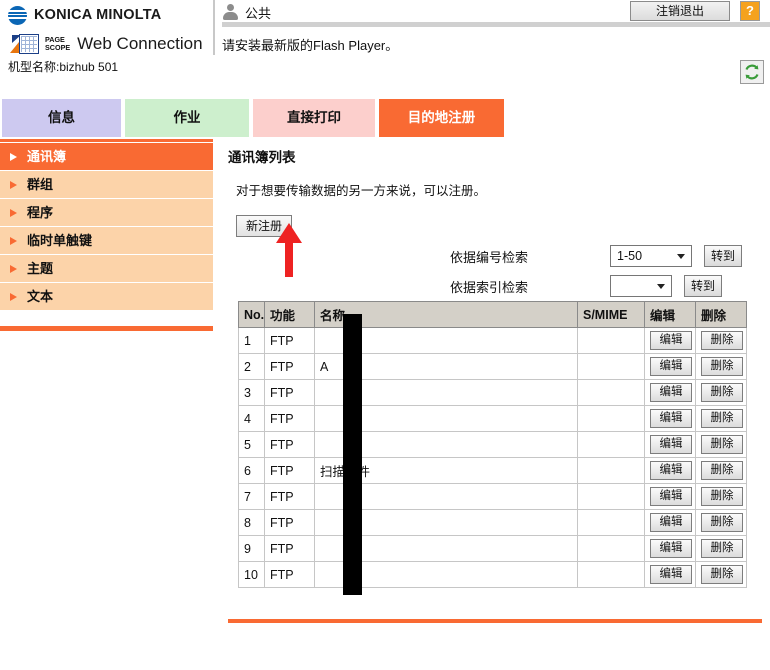 This screenshot has width=770, height=670. Describe the element at coordinates (17, 15) in the screenshot. I see `konica-globe-icon` at that location.